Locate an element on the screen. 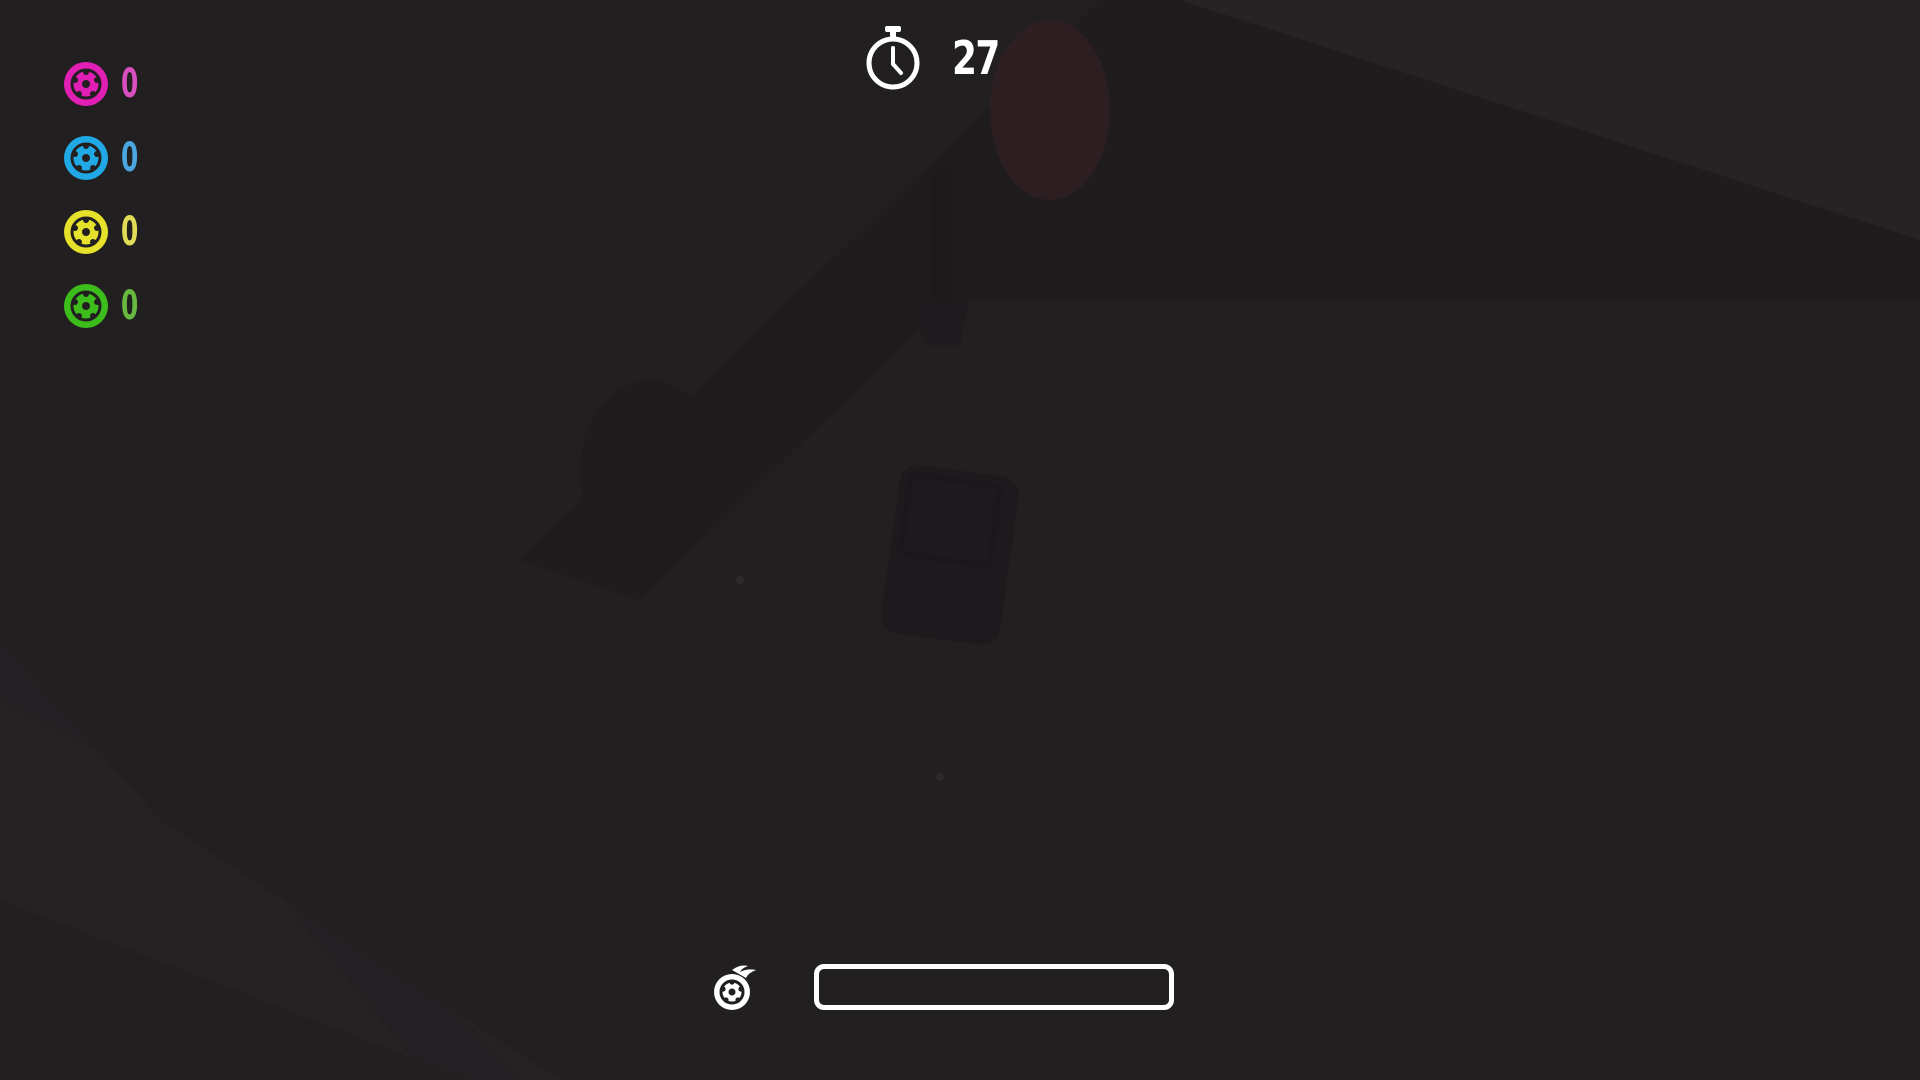 This screenshot has height=1080, width=1920. pole-base is located at coordinates (940, 322).